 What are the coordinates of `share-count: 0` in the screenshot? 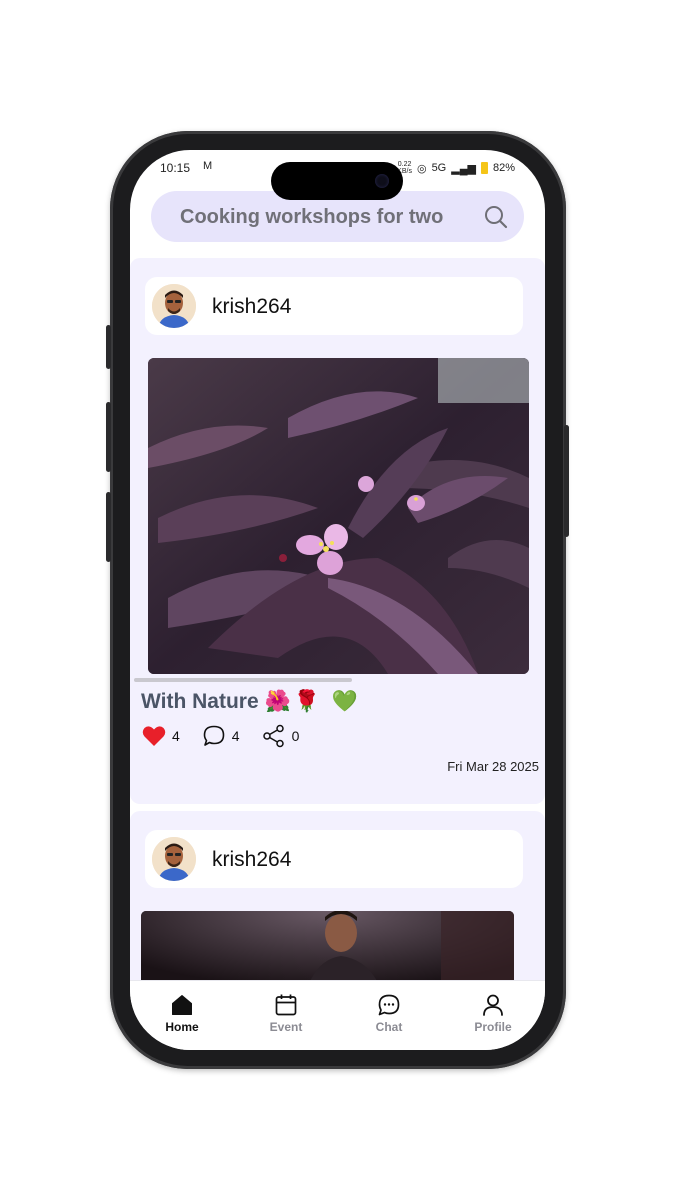 It's located at (295, 736).